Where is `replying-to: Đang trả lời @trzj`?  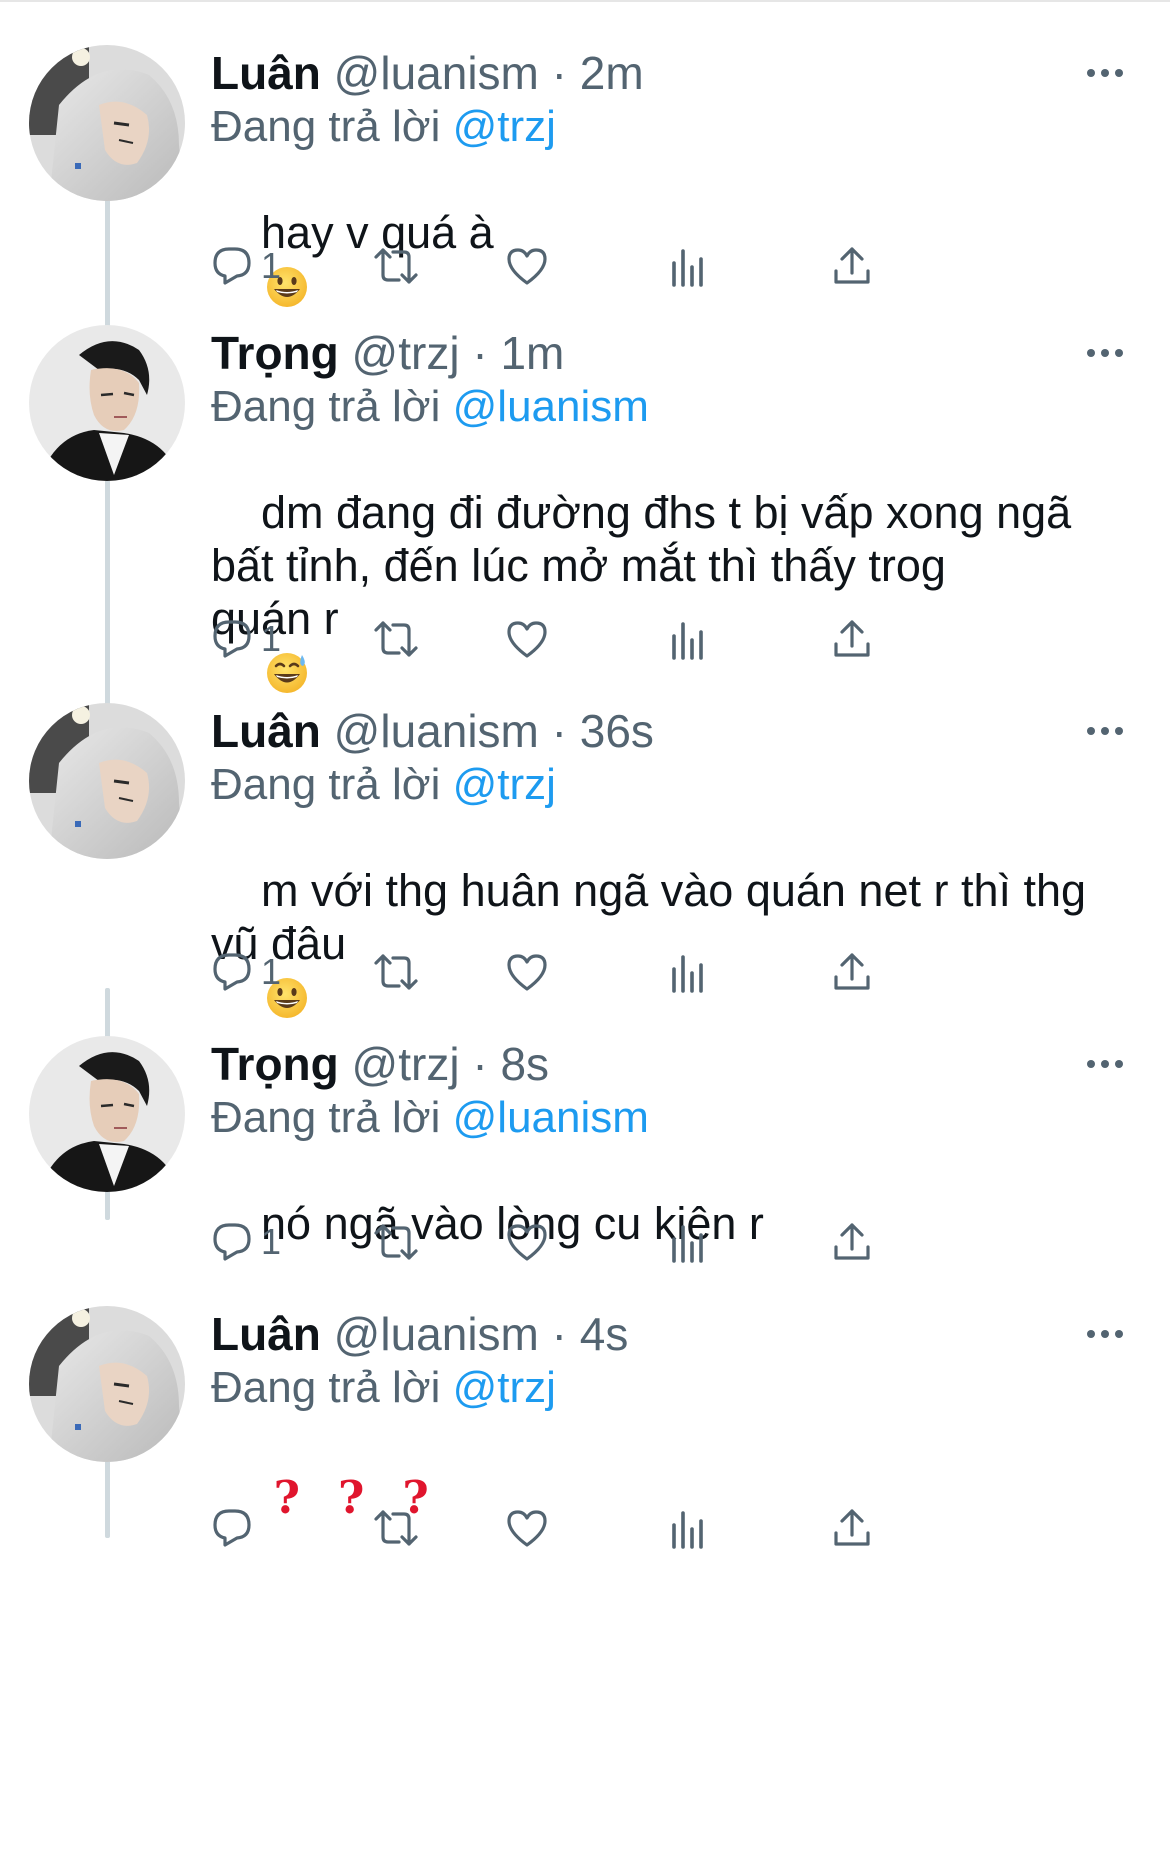 replying-to: Đang trả lời @trzj is located at coordinates (383, 127).